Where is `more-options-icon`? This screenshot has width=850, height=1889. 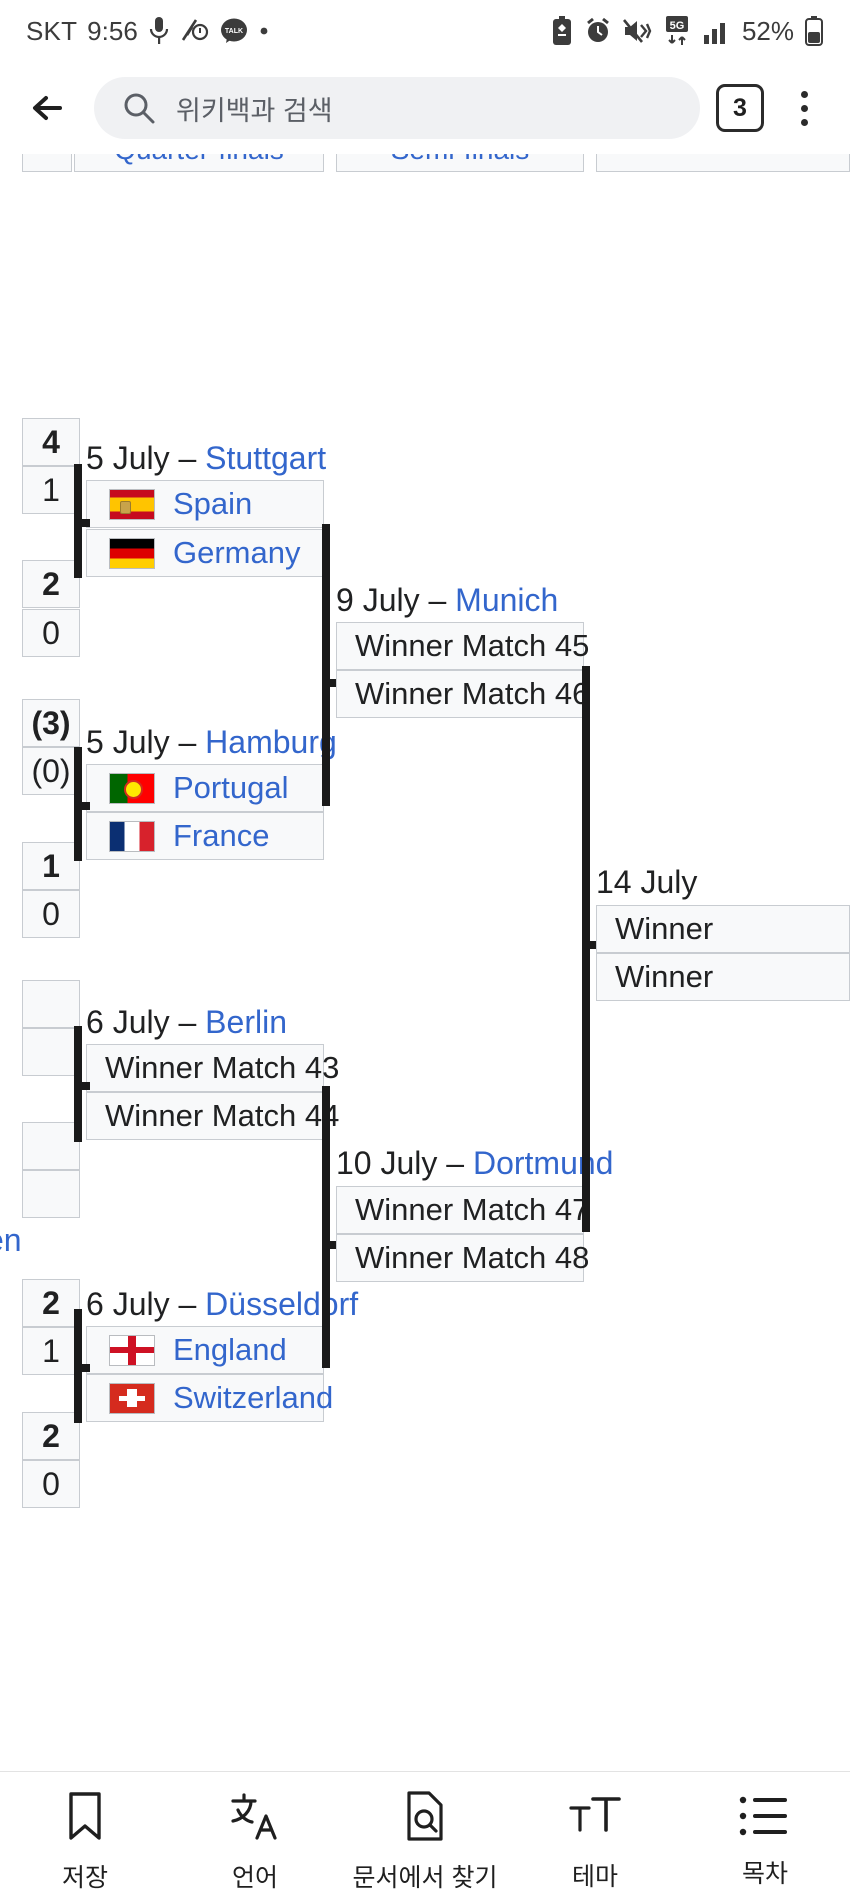
more-options-icon is located at coordinates (804, 108).